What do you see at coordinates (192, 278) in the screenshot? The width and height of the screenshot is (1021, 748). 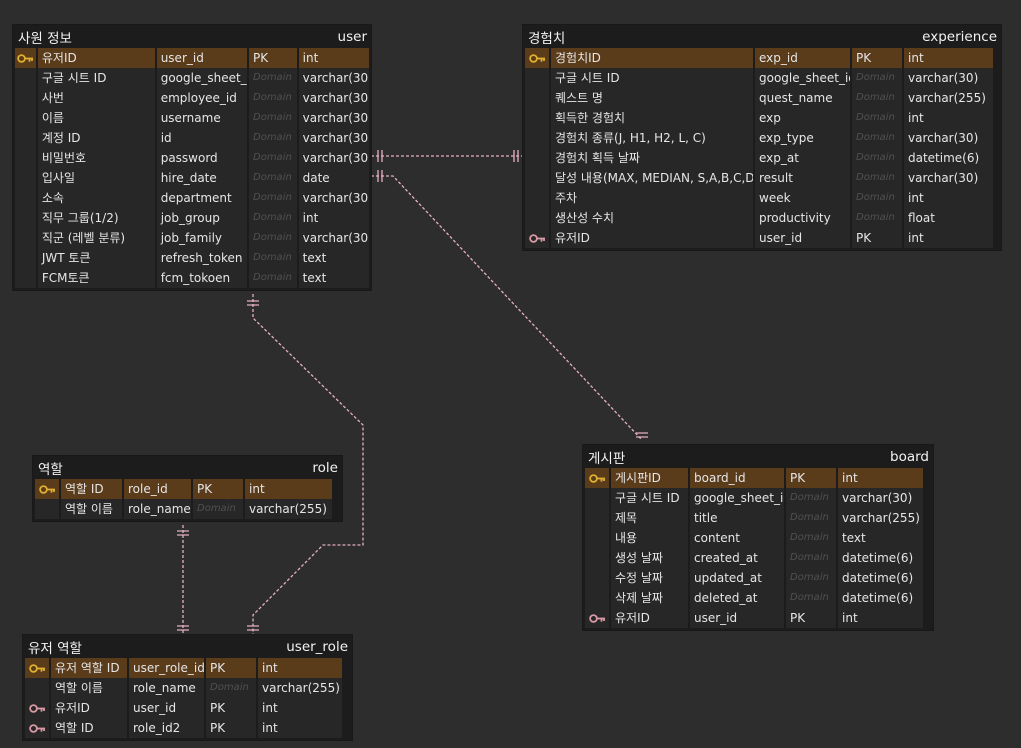 I see `attribute-row: FCM토큰 fcm_tokoen Domain text` at bounding box center [192, 278].